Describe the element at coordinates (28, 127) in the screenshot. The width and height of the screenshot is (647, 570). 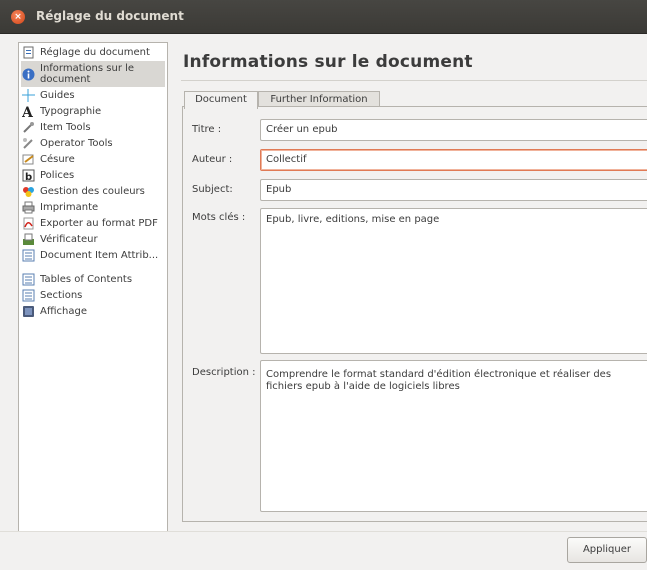
I see `item-tools-icon` at that location.